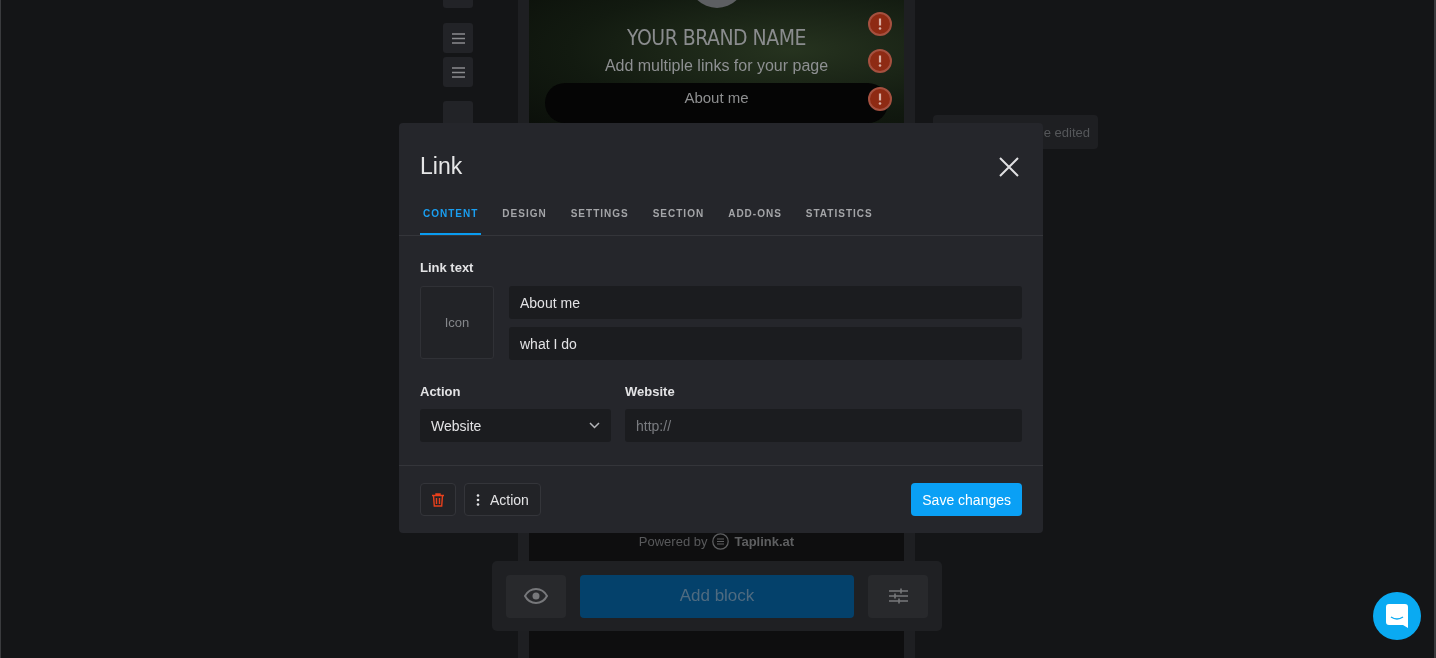 This screenshot has width=1436, height=658. I want to click on delete-button, so click(438, 499).